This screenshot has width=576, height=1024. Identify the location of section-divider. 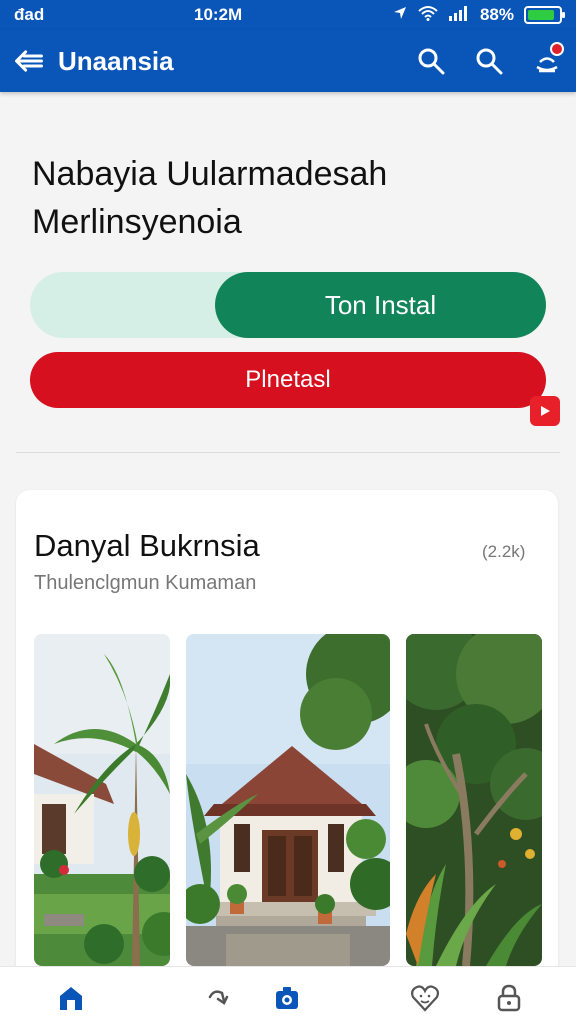
(288, 452).